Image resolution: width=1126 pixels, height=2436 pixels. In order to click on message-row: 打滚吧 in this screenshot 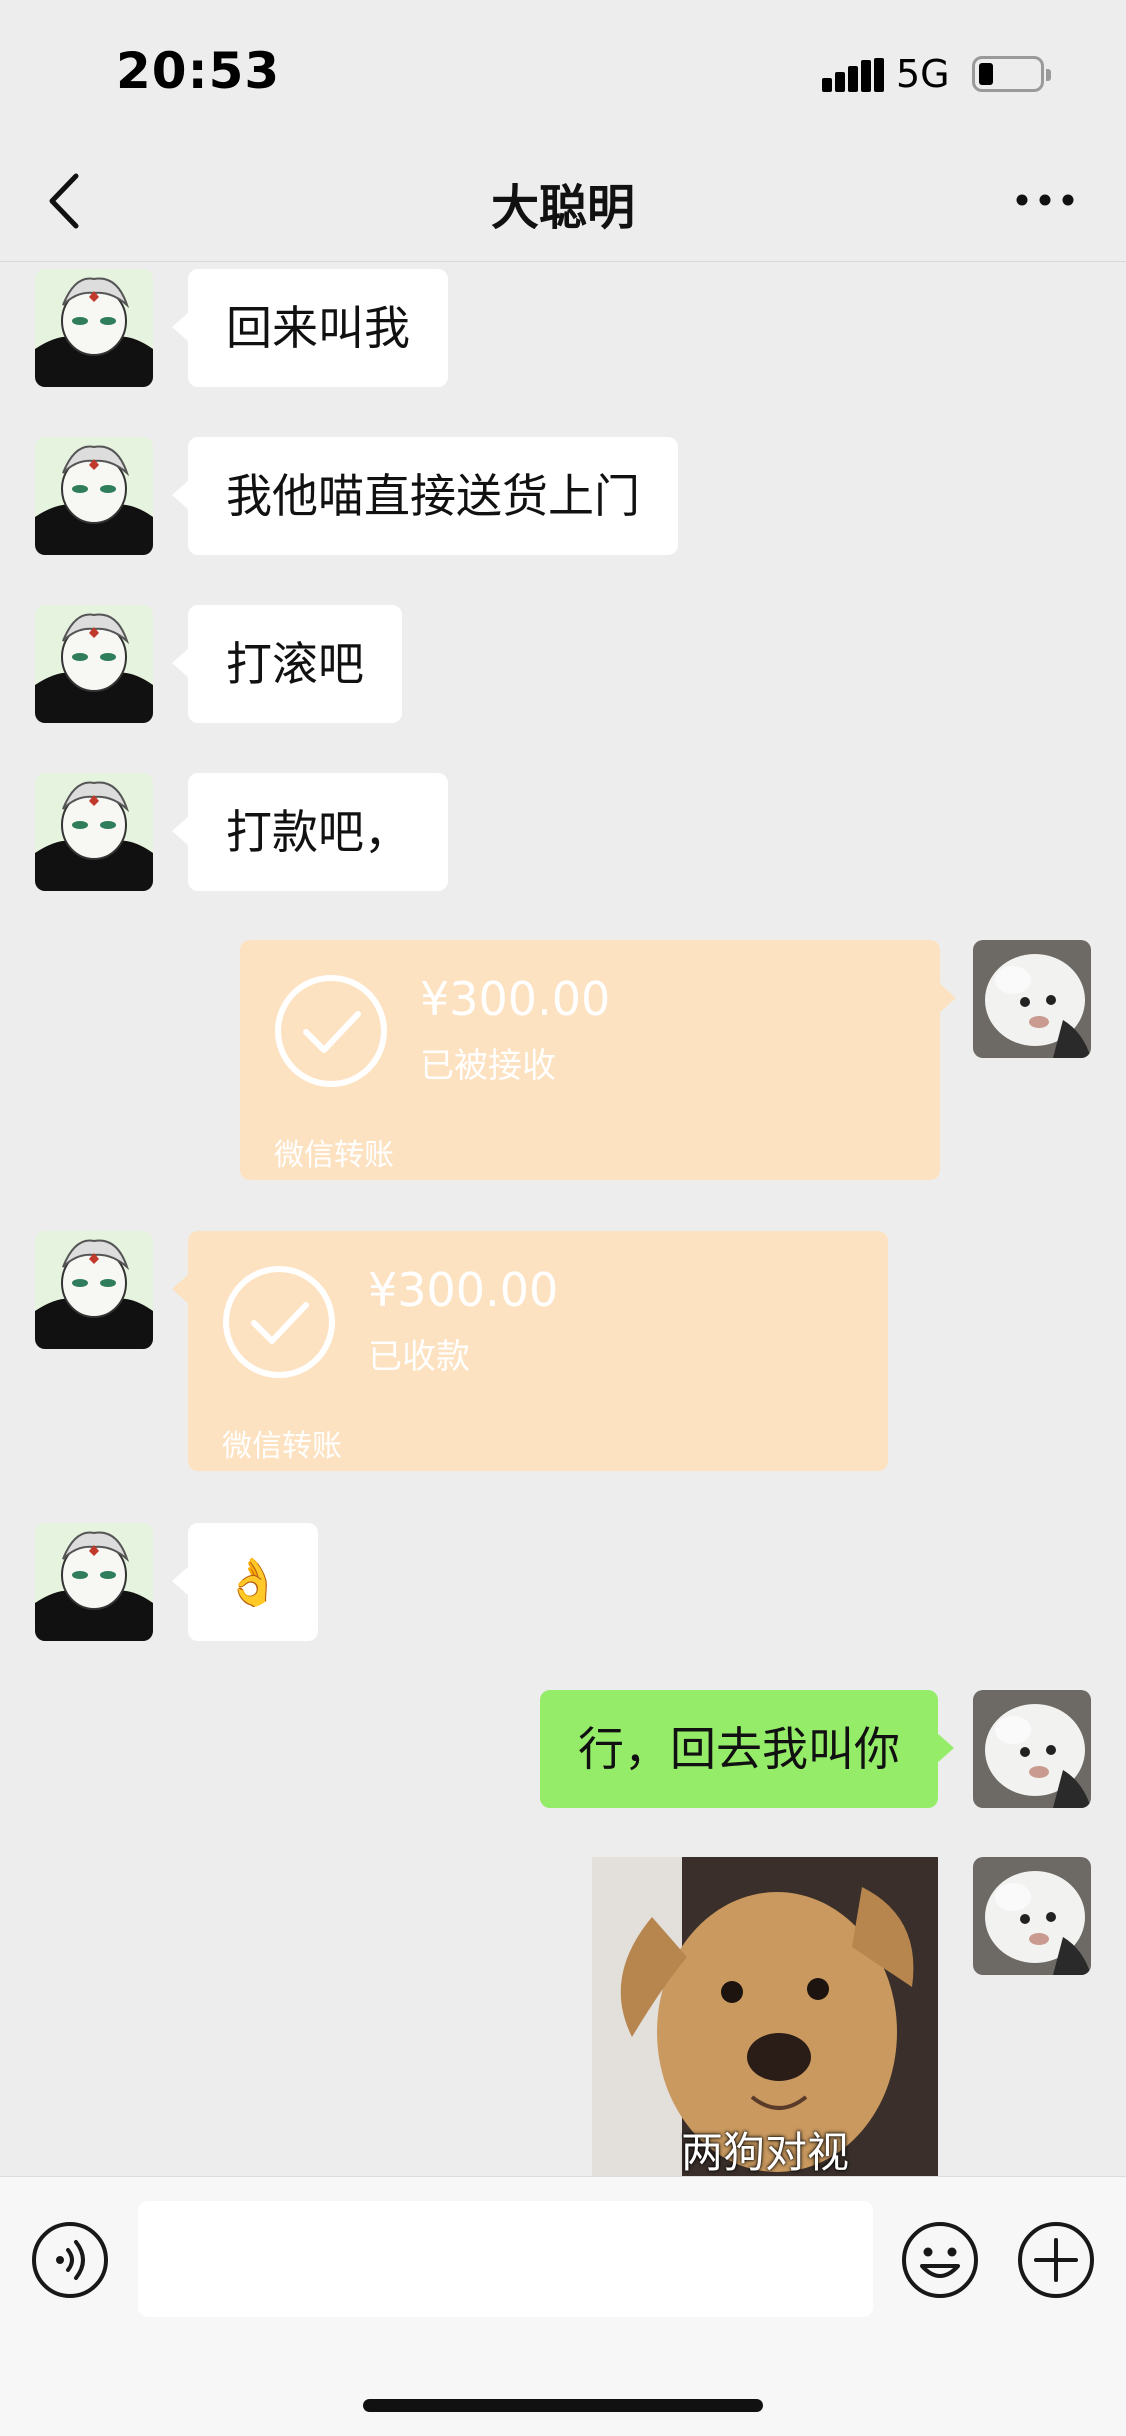, I will do `click(563, 664)`.